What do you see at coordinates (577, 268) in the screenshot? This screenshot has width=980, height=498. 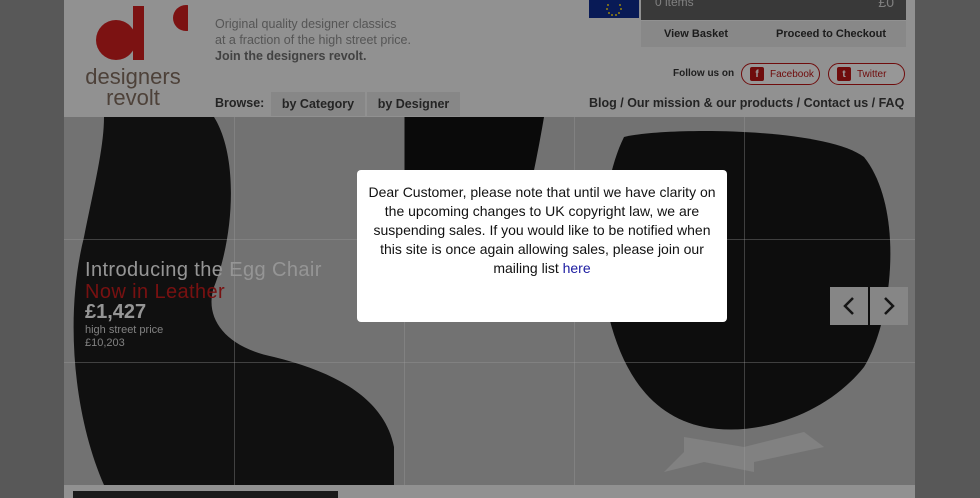 I see `mailing-list-link: here` at bounding box center [577, 268].